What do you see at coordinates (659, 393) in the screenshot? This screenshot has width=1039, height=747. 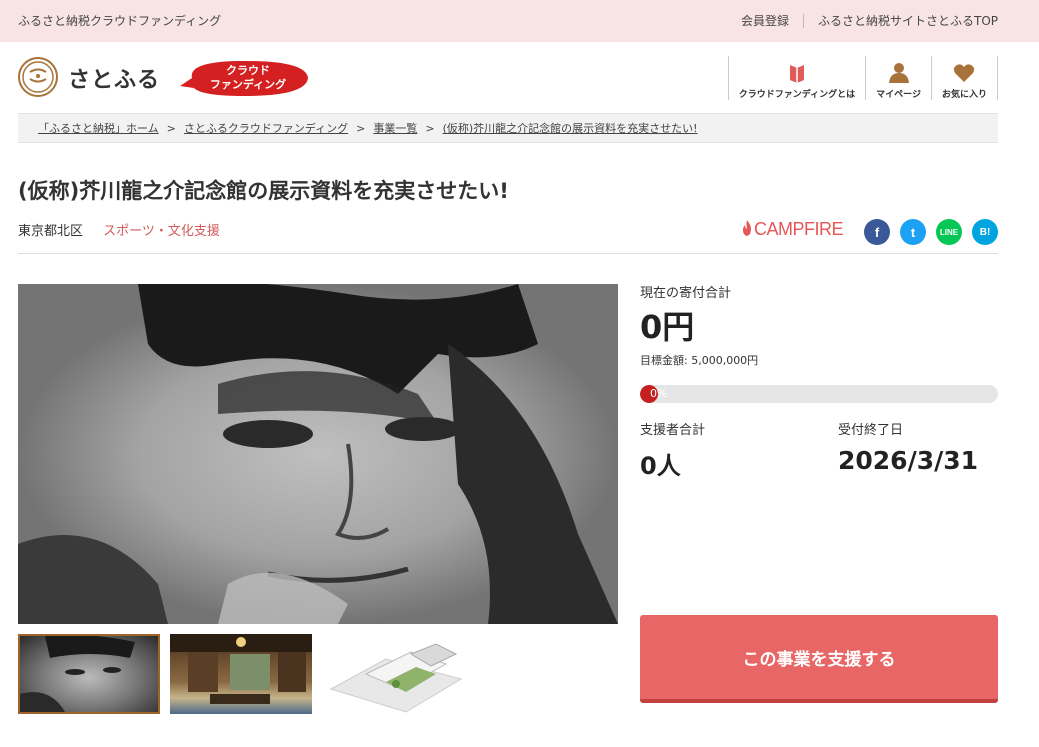 I see `progress-percent: 0%` at bounding box center [659, 393].